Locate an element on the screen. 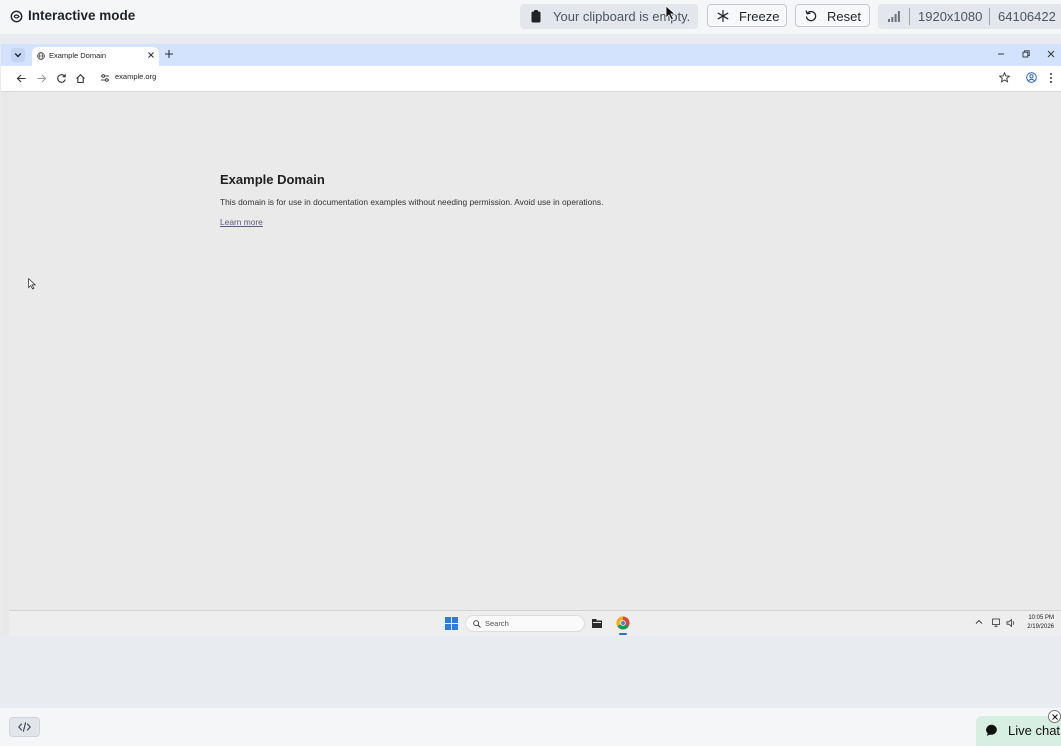  clipboard-icon is located at coordinates (536, 16).